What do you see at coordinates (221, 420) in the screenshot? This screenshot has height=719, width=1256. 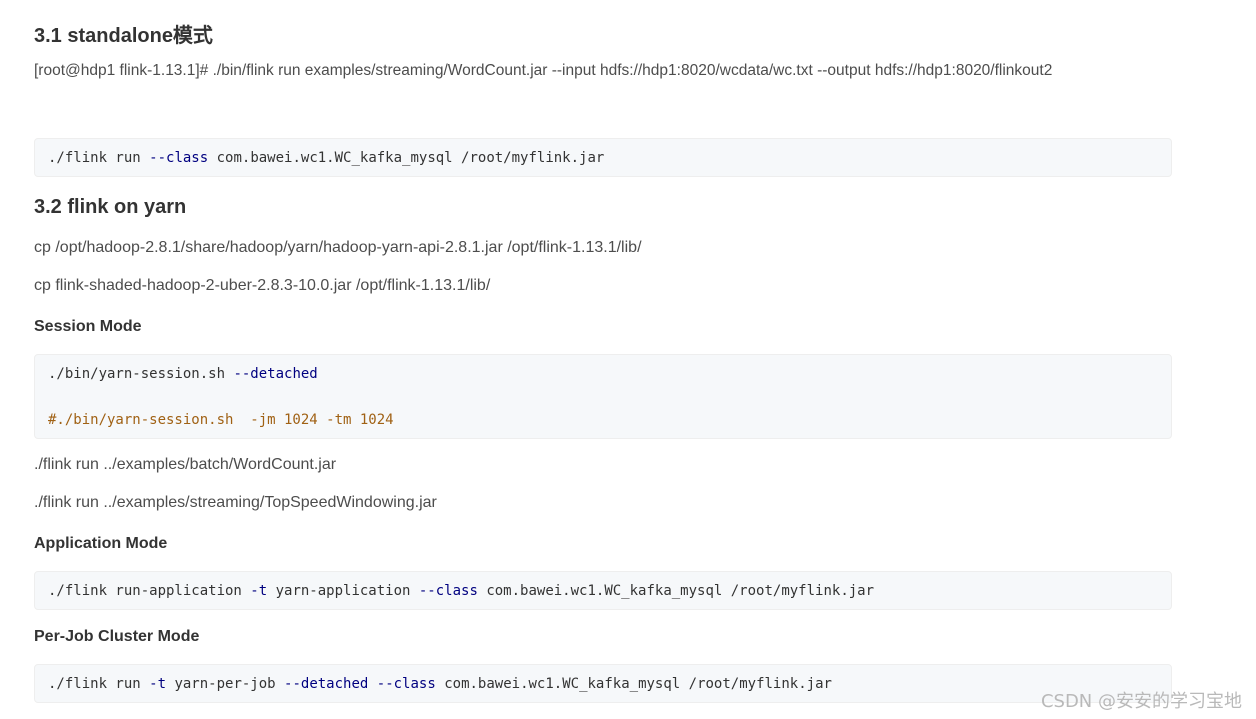 I see `code-comment: #./bin/yarn-session.sh -jm 1024 -tm 1024` at bounding box center [221, 420].